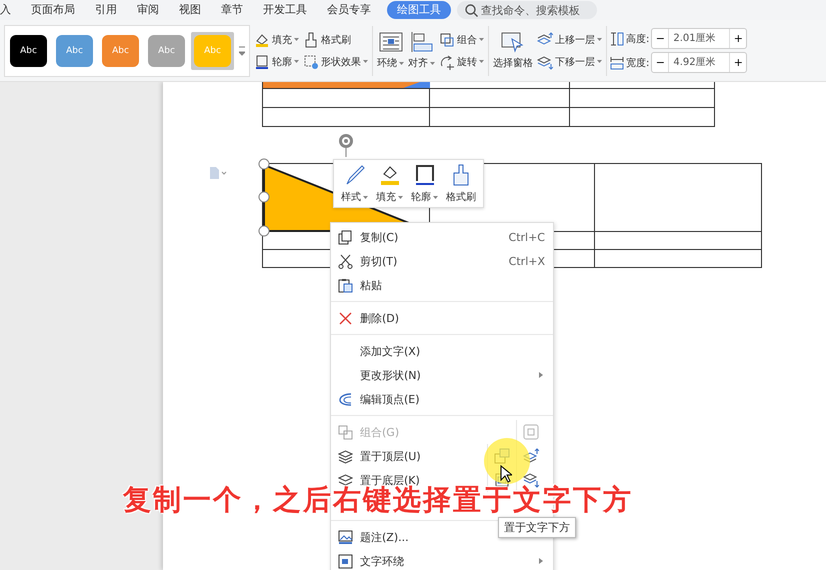 Image resolution: width=826 pixels, height=570 pixels. I want to click on search-icon, so click(471, 10).